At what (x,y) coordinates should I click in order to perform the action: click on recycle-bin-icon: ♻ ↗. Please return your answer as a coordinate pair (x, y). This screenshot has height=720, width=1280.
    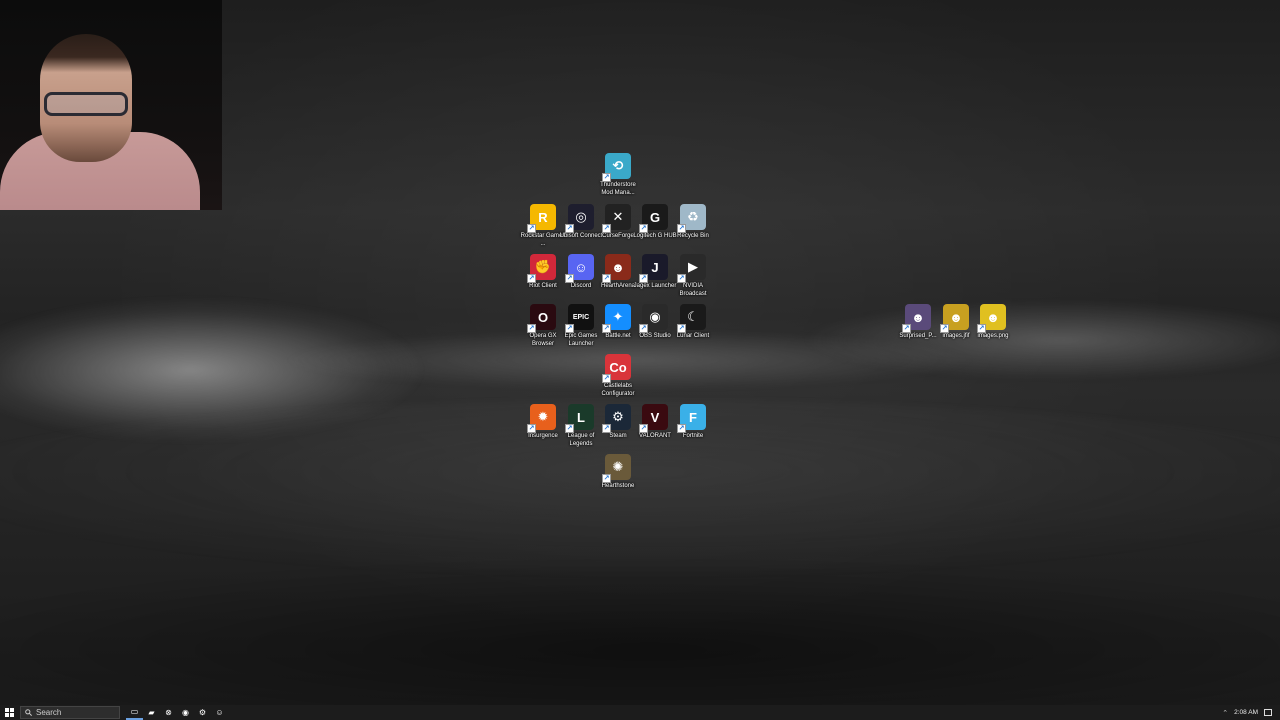
    Looking at the image, I should click on (691, 218).